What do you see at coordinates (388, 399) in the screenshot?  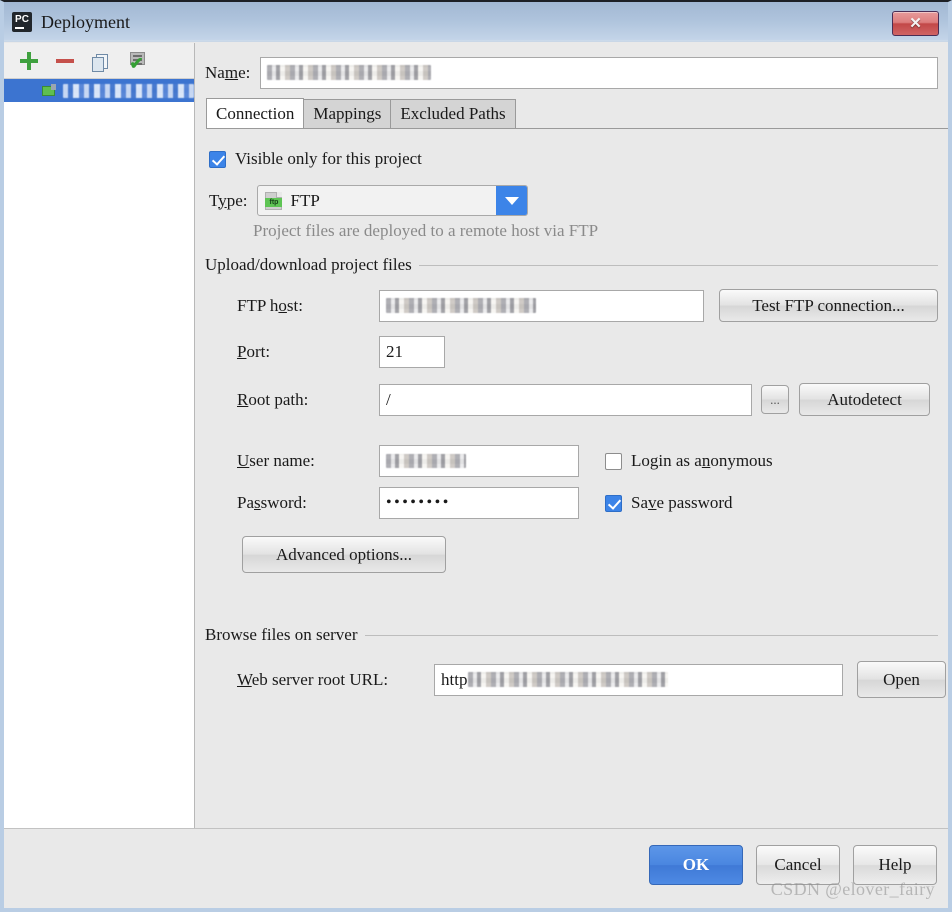 I see `root-path-value: /` at bounding box center [388, 399].